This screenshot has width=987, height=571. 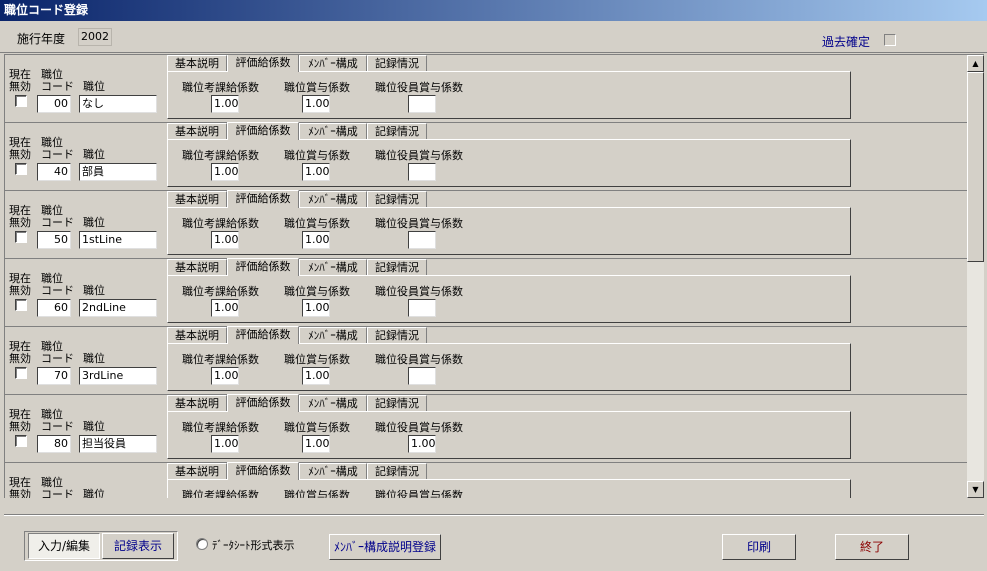 What do you see at coordinates (54, 376) in the screenshot?
I see `code-field: 70` at bounding box center [54, 376].